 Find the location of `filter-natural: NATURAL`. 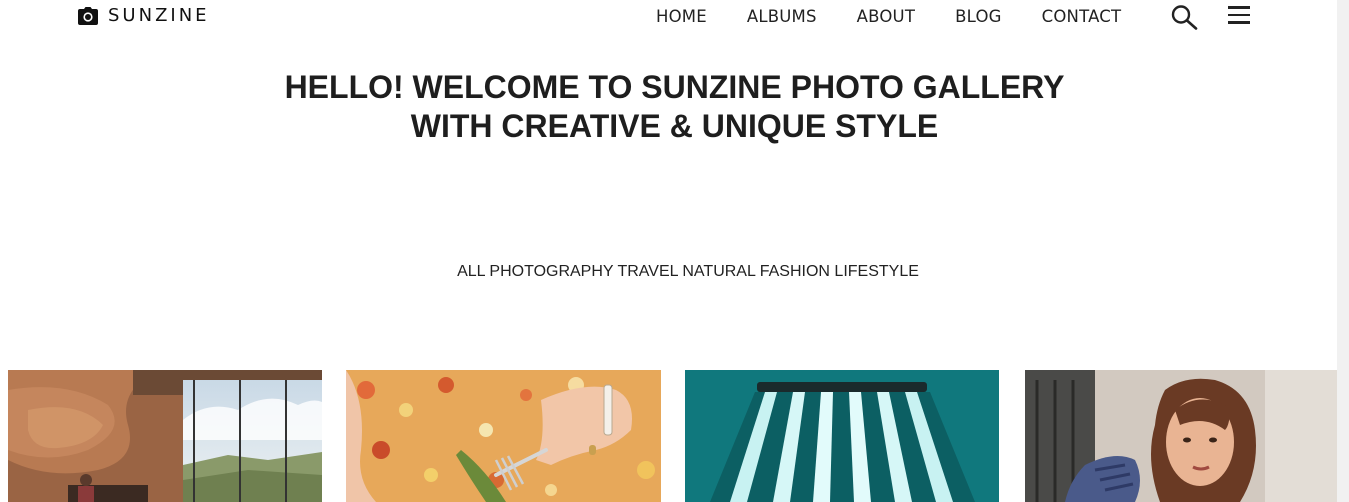

filter-natural: NATURAL is located at coordinates (718, 271).